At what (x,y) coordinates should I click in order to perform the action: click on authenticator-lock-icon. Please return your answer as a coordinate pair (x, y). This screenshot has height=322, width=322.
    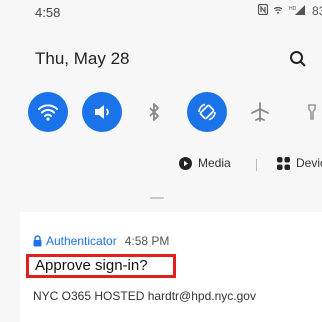
    Looking at the image, I should click on (37, 241).